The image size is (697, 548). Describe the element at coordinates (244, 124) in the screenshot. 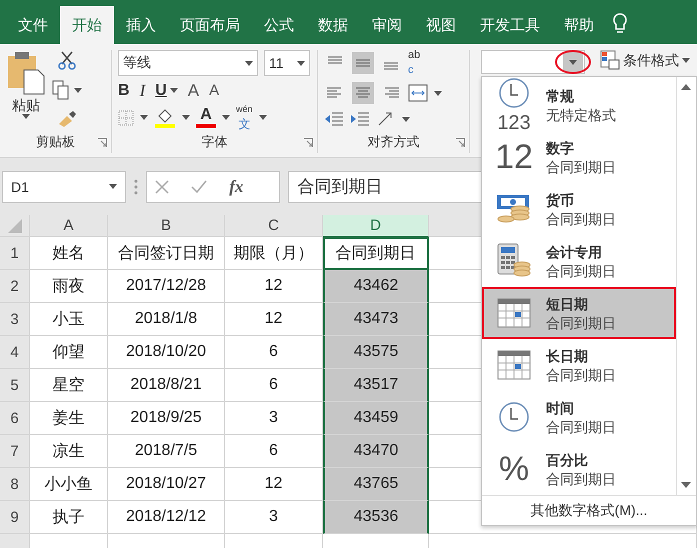

I see `phonetic-label: 文` at that location.